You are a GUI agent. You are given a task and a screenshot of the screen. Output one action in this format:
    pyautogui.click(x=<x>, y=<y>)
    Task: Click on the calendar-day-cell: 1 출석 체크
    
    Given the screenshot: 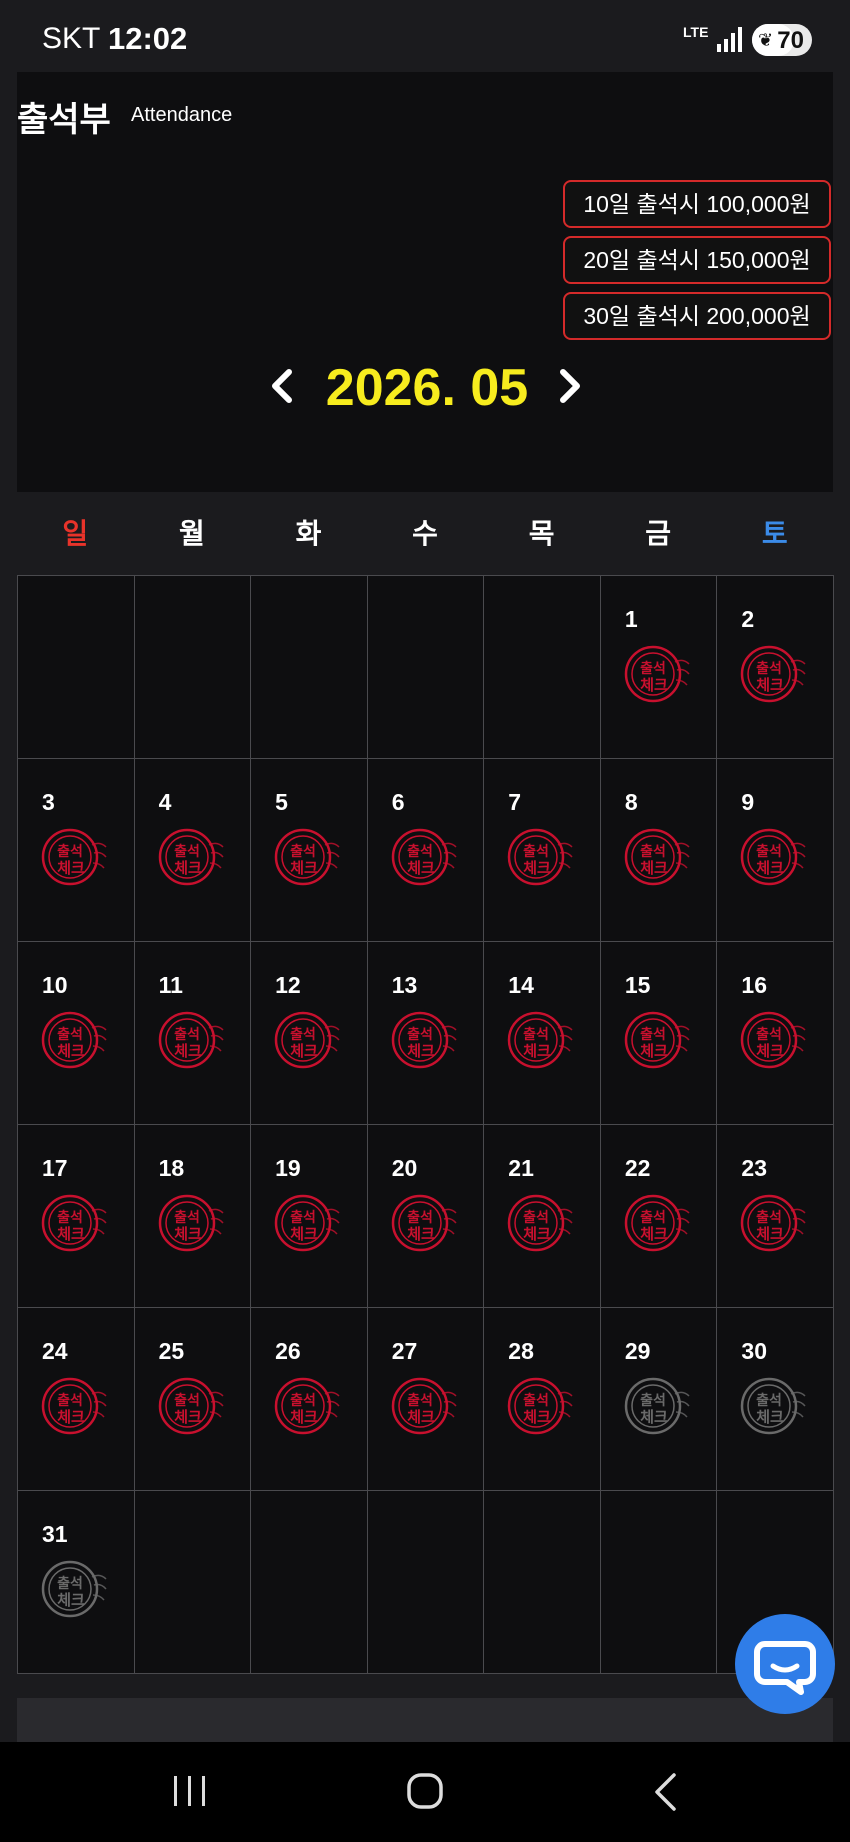 What is the action you would take?
    pyautogui.click(x=659, y=667)
    